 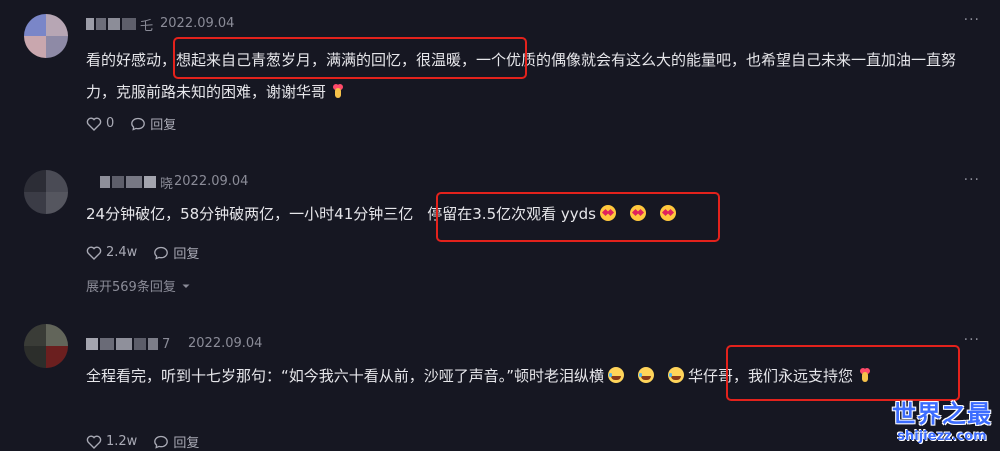 What do you see at coordinates (128, 344) in the screenshot?
I see `username: 7` at bounding box center [128, 344].